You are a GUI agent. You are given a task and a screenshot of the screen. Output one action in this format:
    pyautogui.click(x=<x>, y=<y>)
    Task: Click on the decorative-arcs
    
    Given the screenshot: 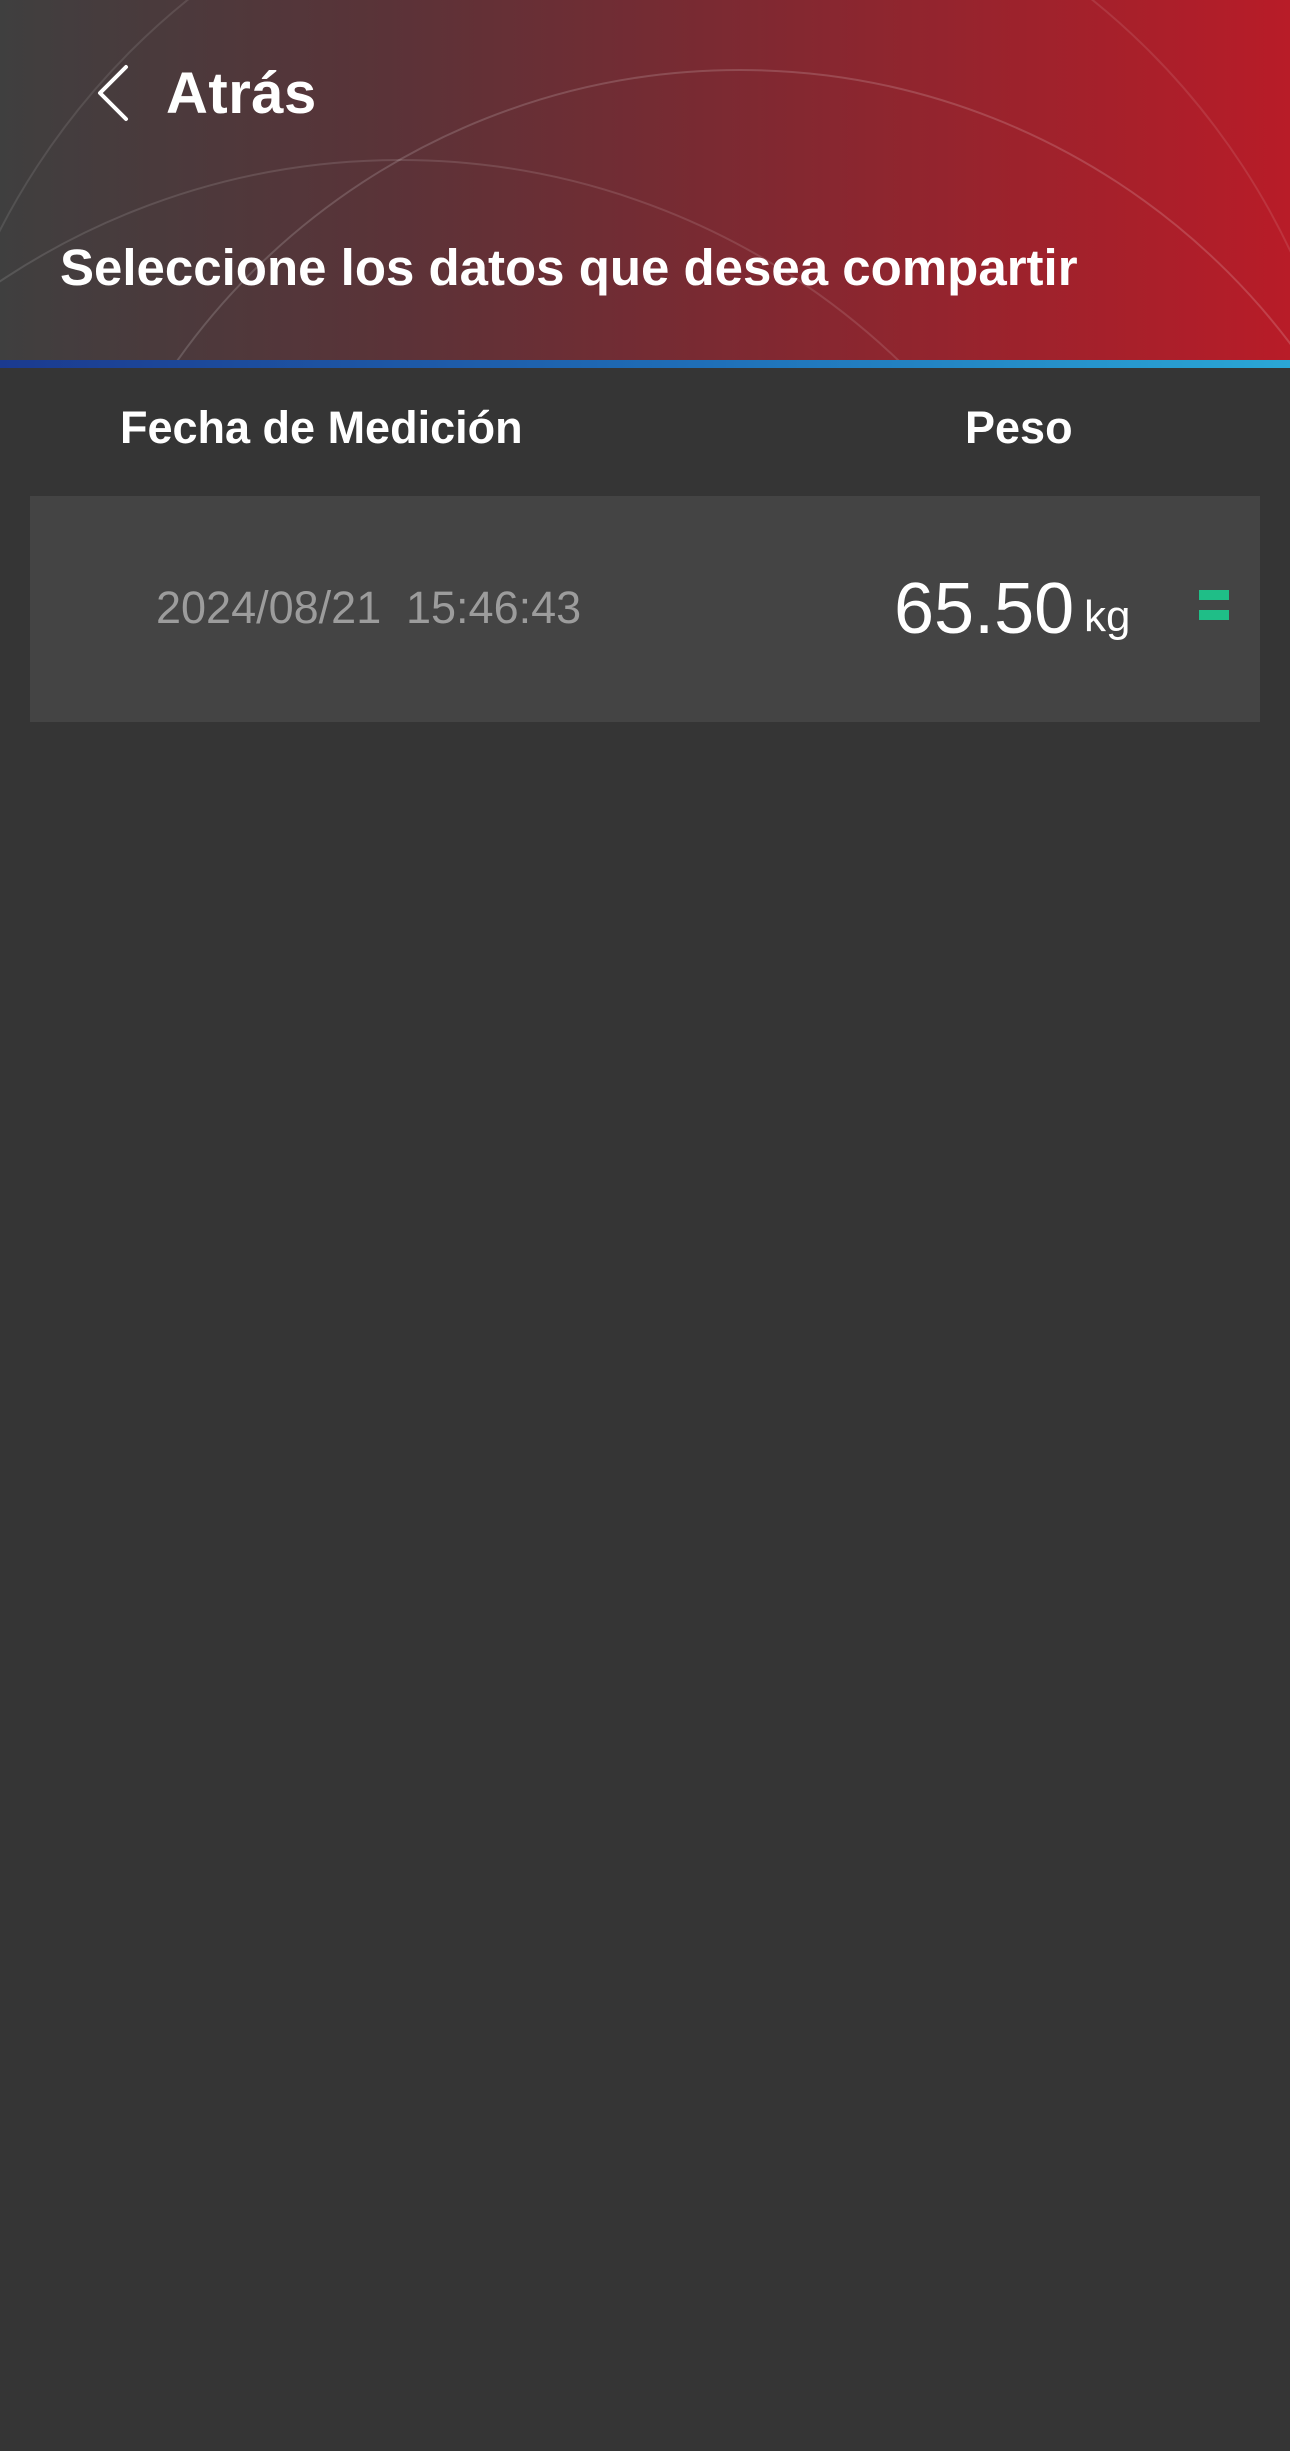 What is the action you would take?
    pyautogui.click(x=645, y=180)
    